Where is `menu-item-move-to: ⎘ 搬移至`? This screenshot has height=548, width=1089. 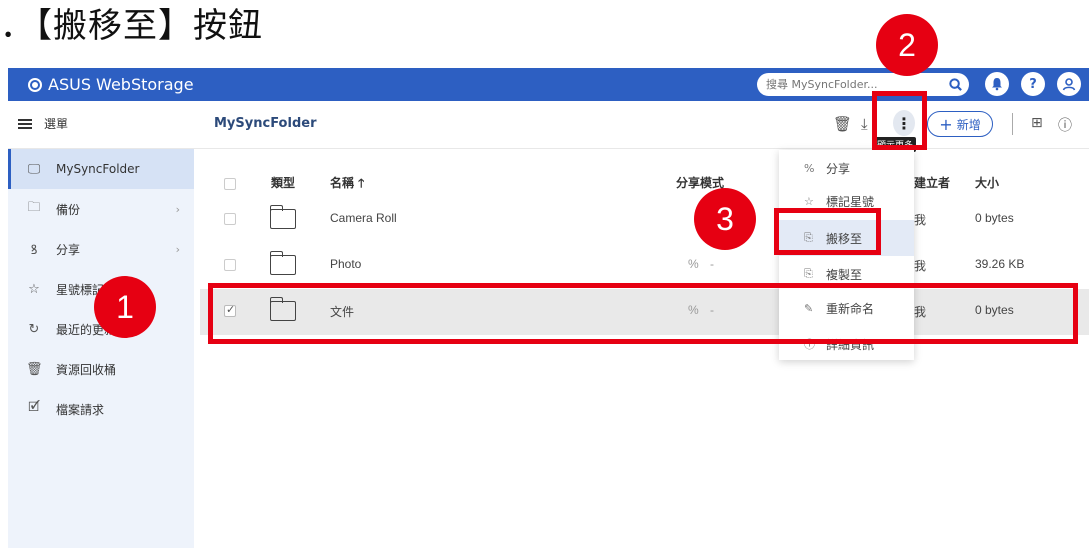
menu-item-move-to: ⎘ 搬移至 is located at coordinates (846, 238).